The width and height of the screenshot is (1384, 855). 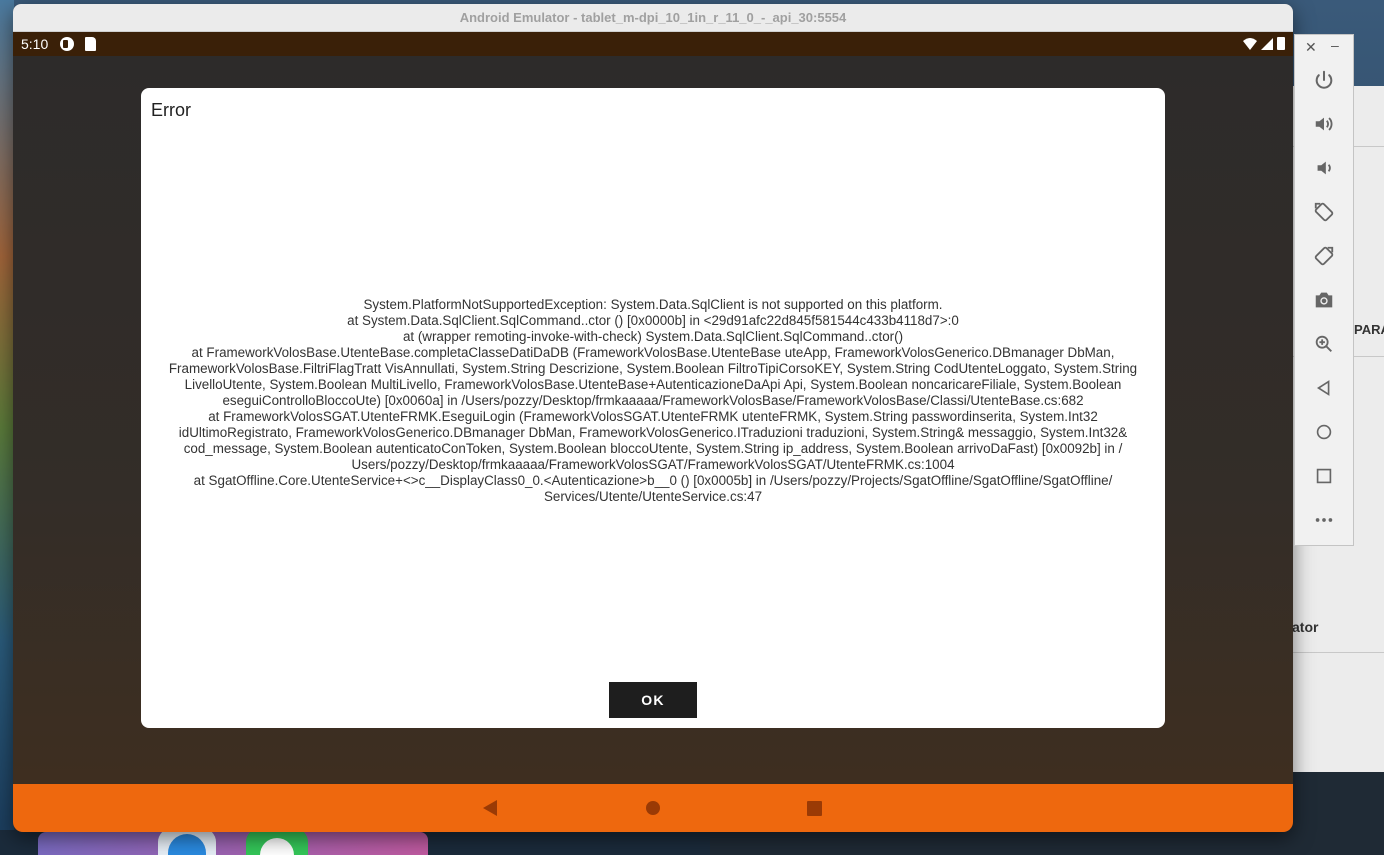 What do you see at coordinates (653, 304) in the screenshot?
I see `message-line: System.PlatformNotSupportedException` at bounding box center [653, 304].